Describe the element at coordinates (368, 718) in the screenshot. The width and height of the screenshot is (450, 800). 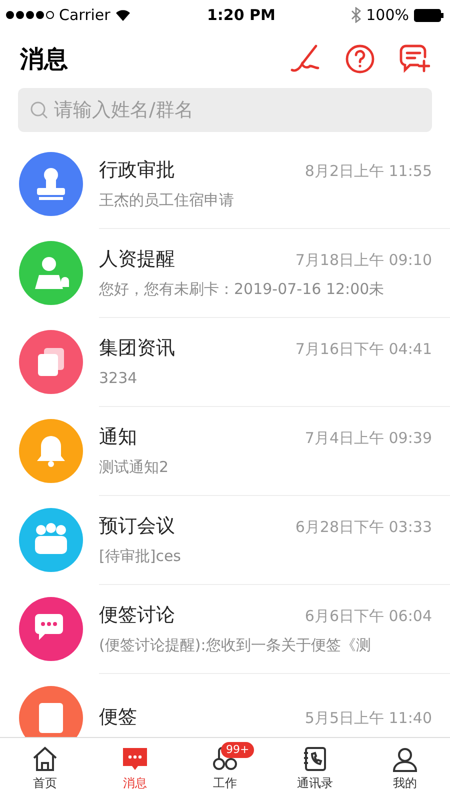
I see `message-time: 5月5日上午 11:40` at that location.